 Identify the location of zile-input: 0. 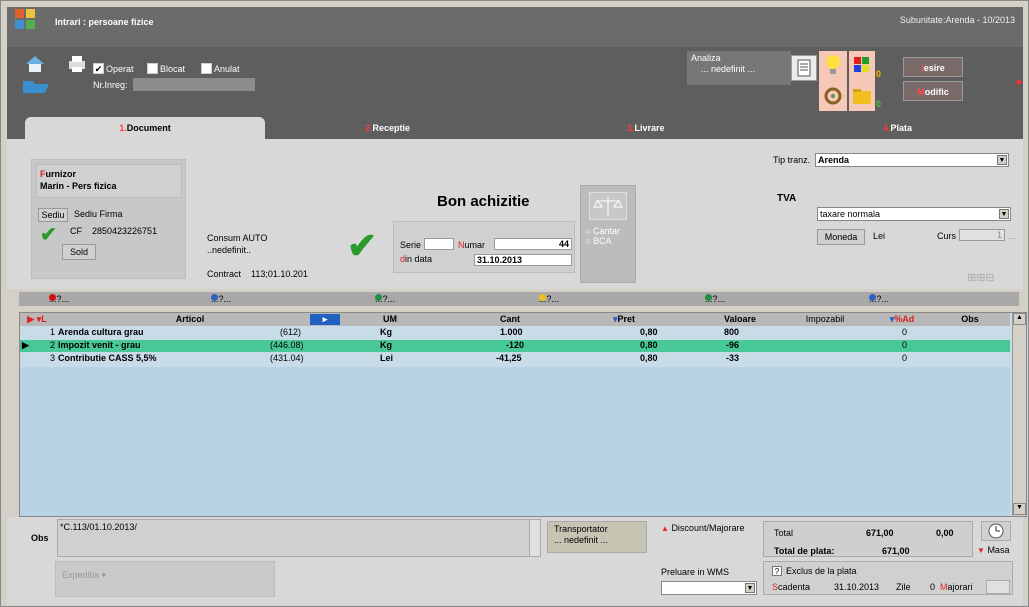
(932, 587).